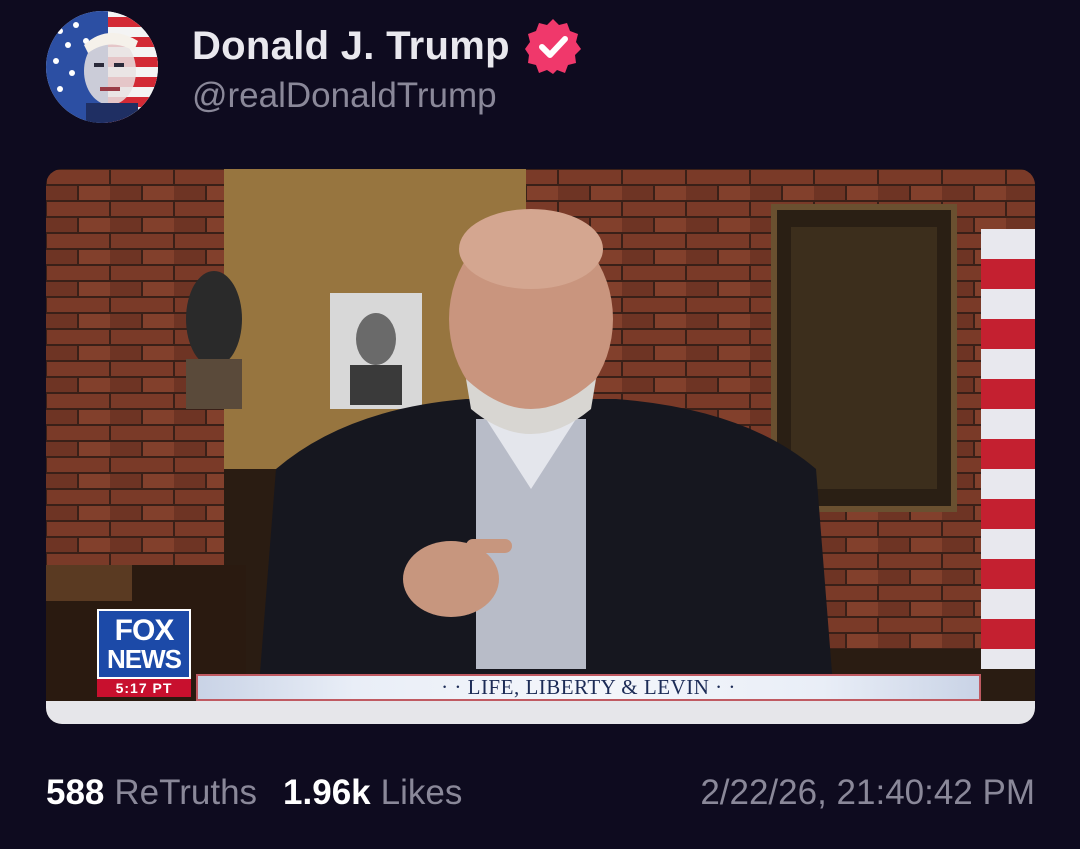 This screenshot has width=1080, height=849. Describe the element at coordinates (351, 46) in the screenshot. I see `author-display-name: Donald J. Trump` at that location.